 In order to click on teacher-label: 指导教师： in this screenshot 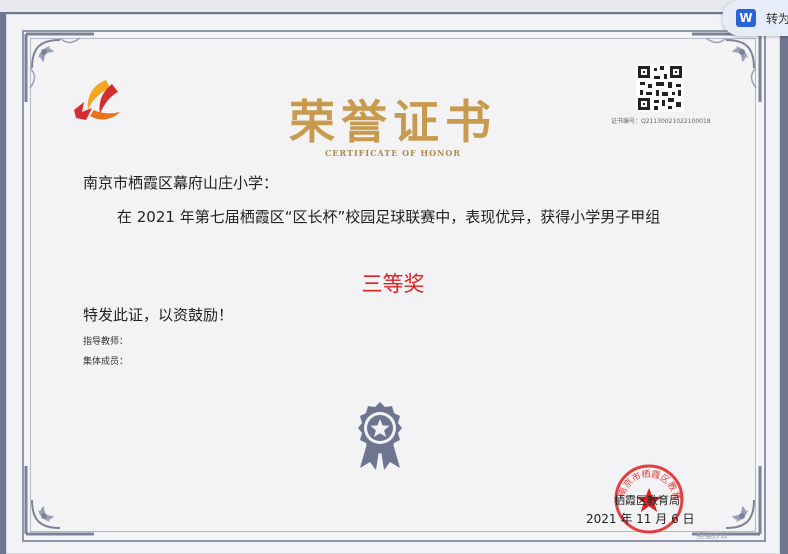, I will do `click(106, 342)`.